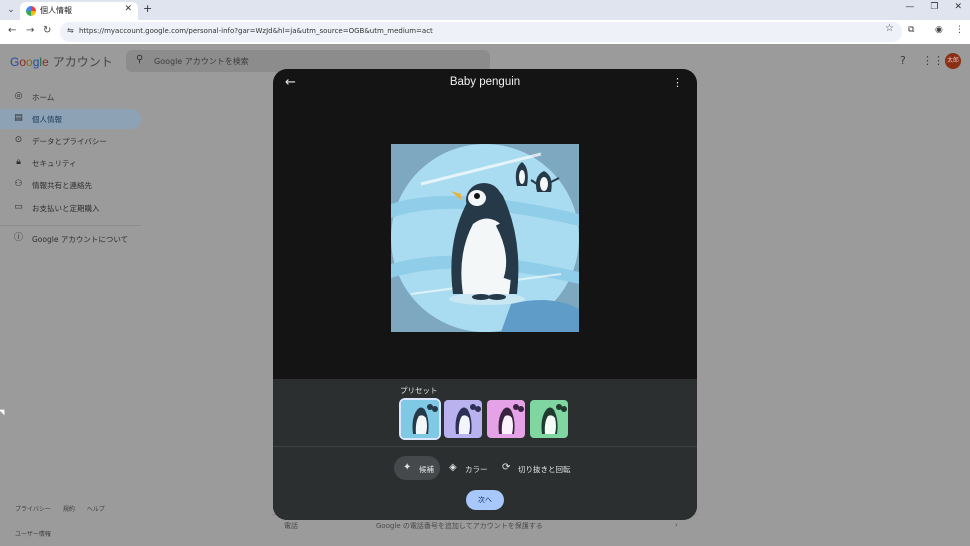  What do you see at coordinates (485, 500) in the screenshot?
I see `next-button: 次へ` at bounding box center [485, 500].